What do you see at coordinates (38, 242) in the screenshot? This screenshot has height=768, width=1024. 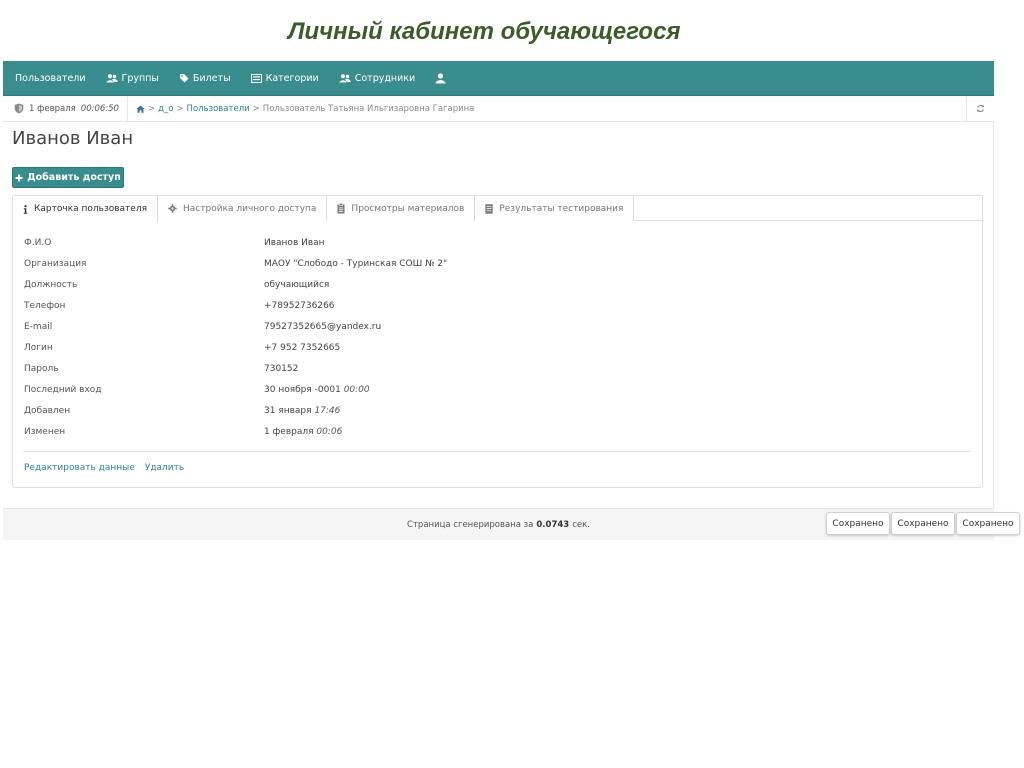 I see `field-label: Ф.И.О` at bounding box center [38, 242].